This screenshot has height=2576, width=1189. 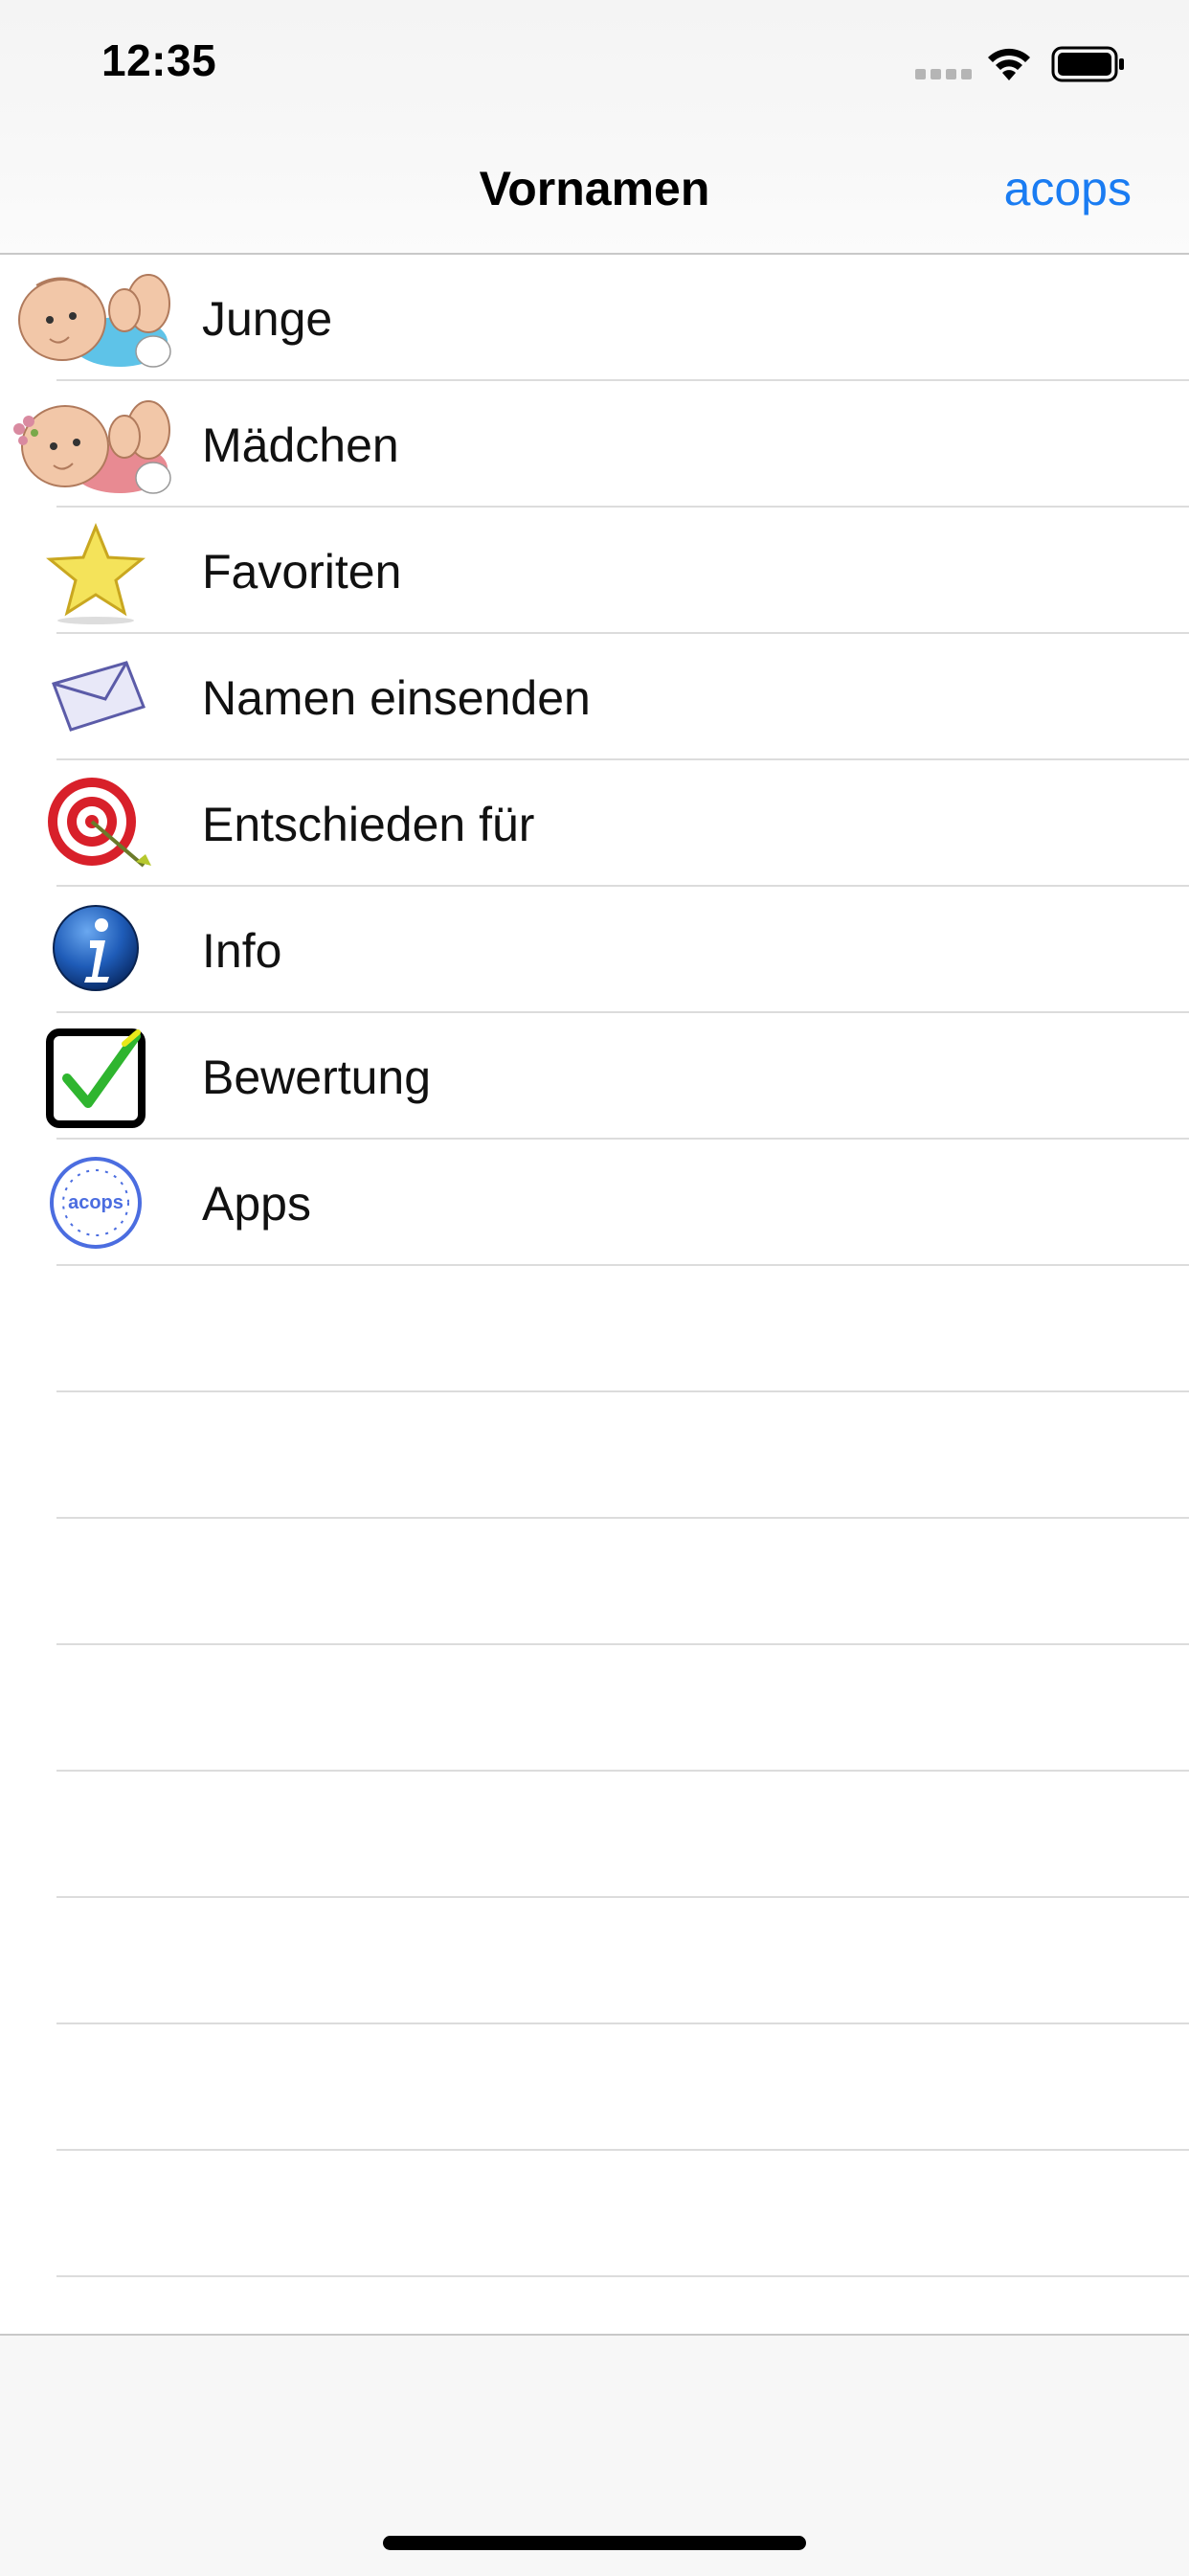 What do you see at coordinates (594, 571) in the screenshot?
I see `list-item-favoriten: Favoriten` at bounding box center [594, 571].